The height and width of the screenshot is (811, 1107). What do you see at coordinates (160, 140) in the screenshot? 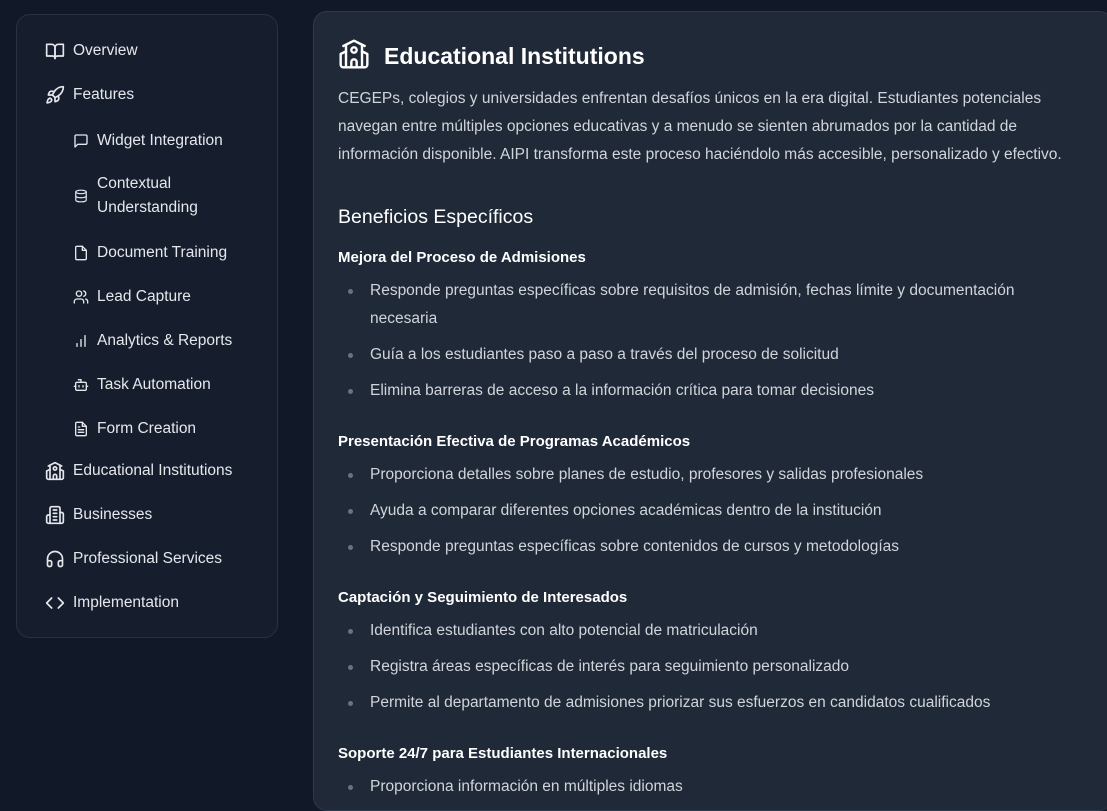
I see `sidebar-item-label: Widget Integration` at bounding box center [160, 140].